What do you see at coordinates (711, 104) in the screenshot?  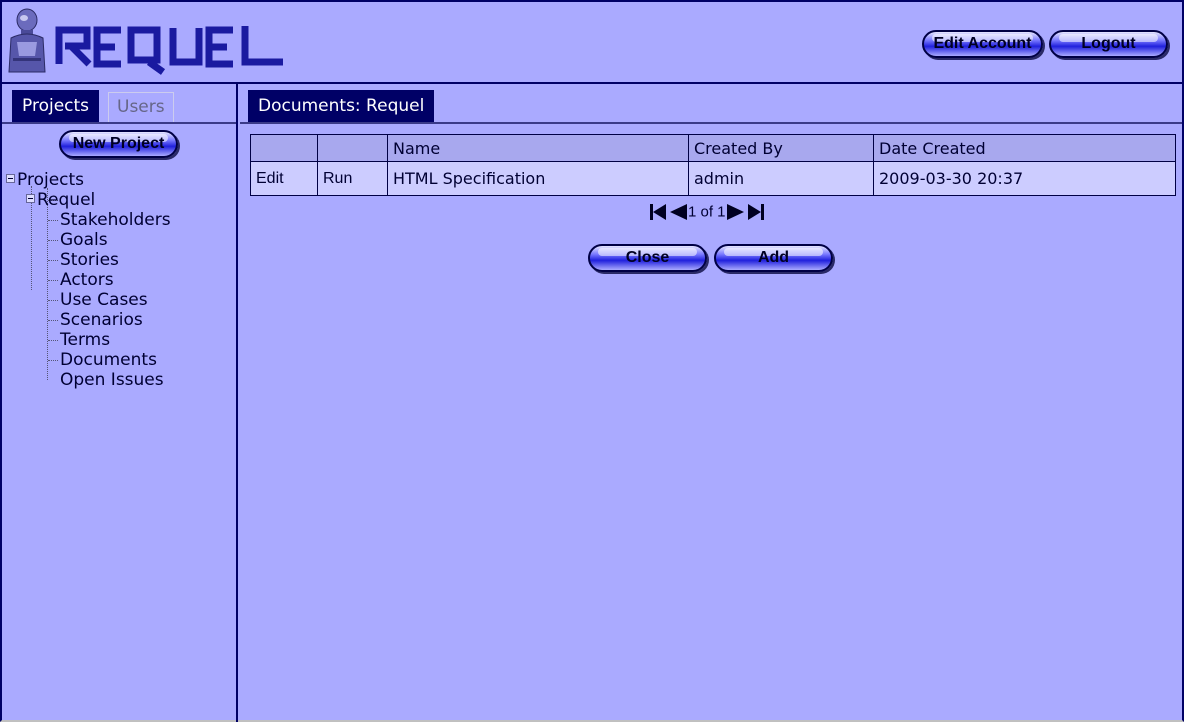 I see `main-tabs: Documents: Requel` at bounding box center [711, 104].